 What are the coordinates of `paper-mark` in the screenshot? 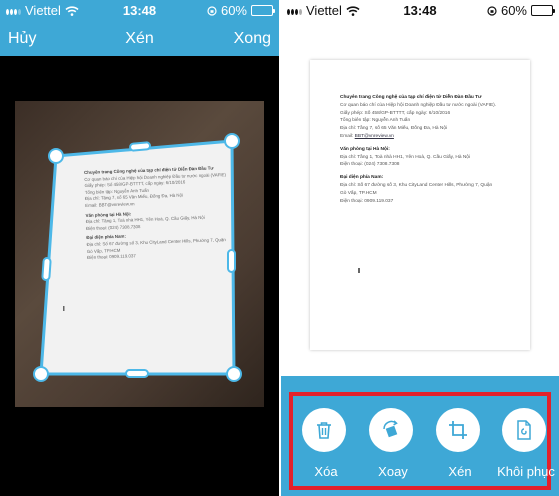 It's located at (64, 308).